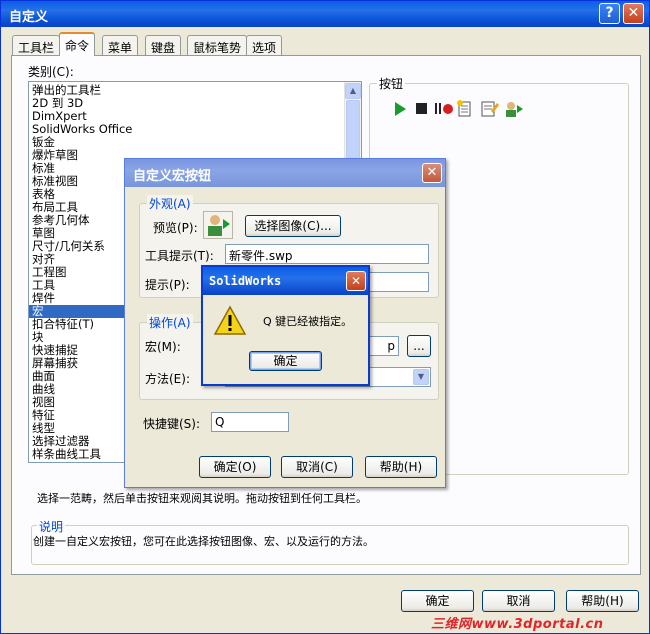  Describe the element at coordinates (203, 541) in the screenshot. I see `description-text: 创建一自定义宏按钮，您可在此选择按钮图像、宏、以及运行的方法。` at that location.